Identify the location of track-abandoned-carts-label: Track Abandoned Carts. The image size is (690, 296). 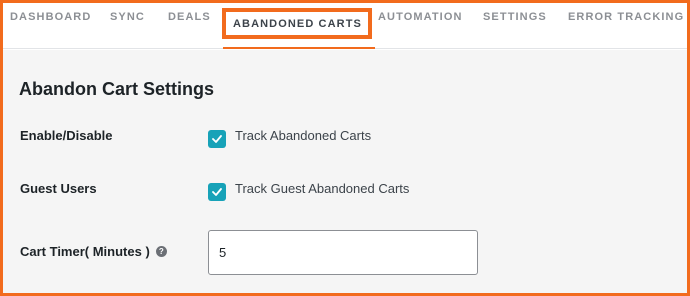
(303, 135).